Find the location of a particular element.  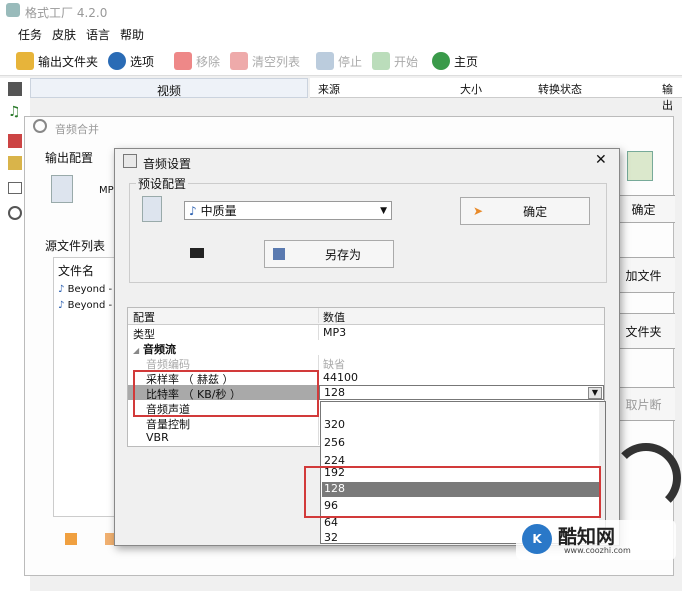

row-key: VBR is located at coordinates (157, 437).